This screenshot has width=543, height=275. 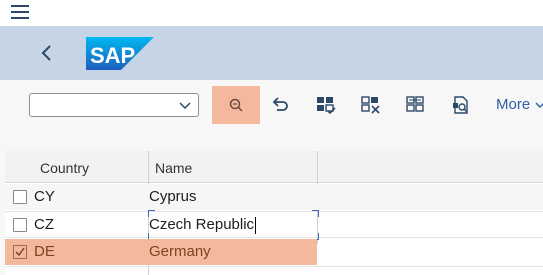 I want to click on cell-country: CY, so click(x=44, y=196).